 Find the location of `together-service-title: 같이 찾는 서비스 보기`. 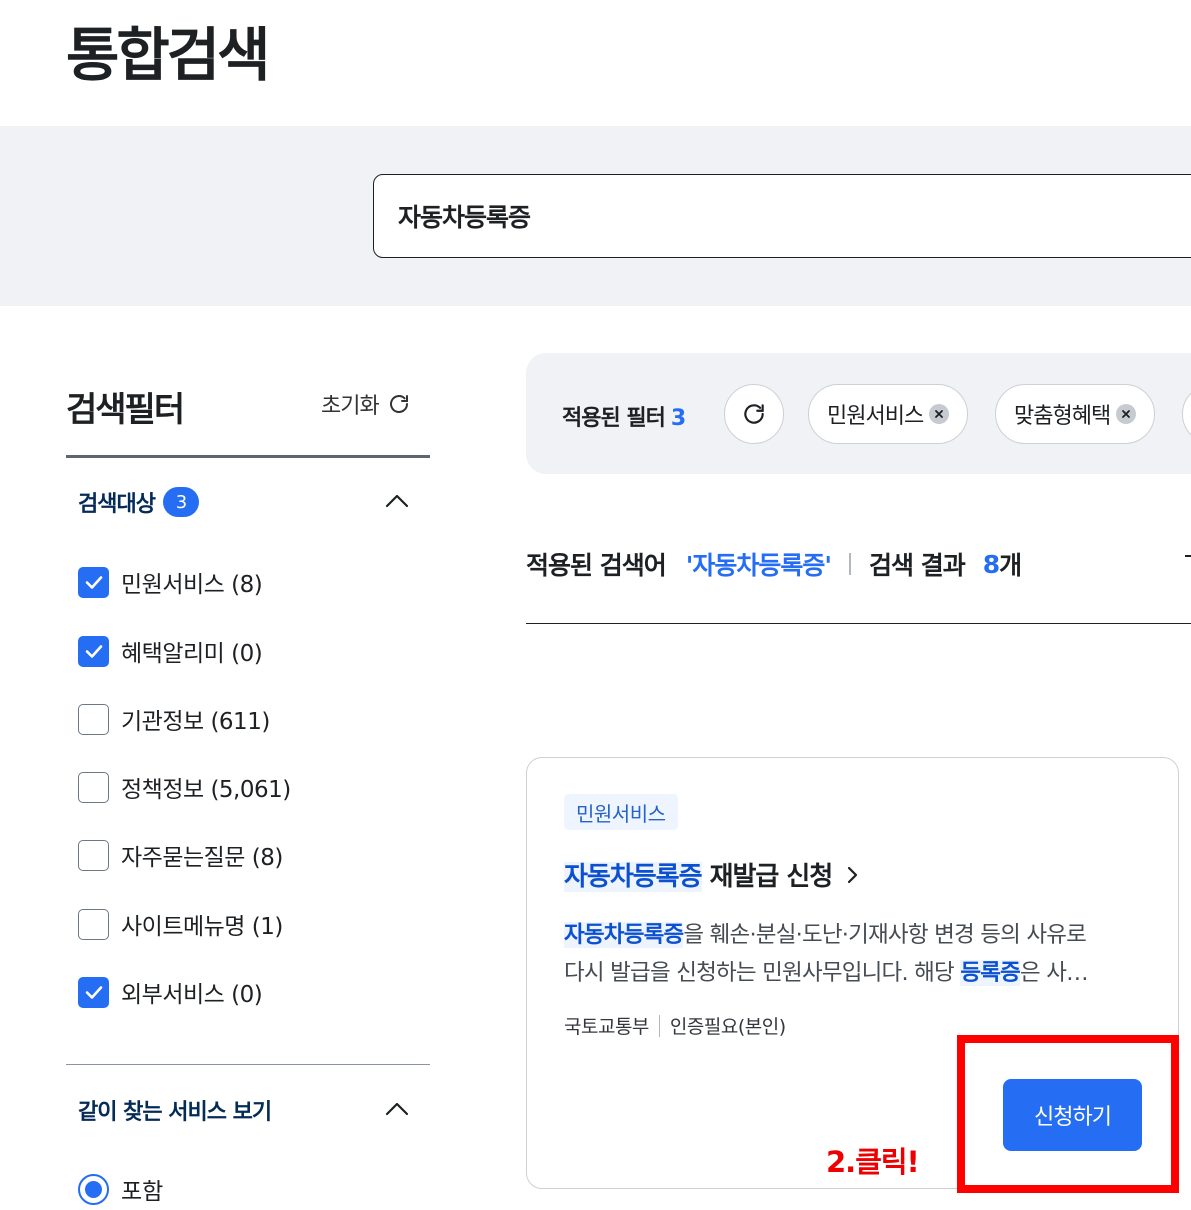

together-service-title: 같이 찾는 서비스 보기 is located at coordinates (175, 1112).